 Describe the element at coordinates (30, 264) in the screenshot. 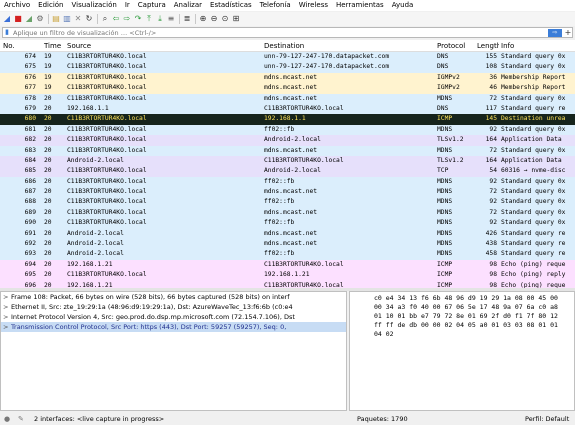

I see `row-no: 694` at that location.